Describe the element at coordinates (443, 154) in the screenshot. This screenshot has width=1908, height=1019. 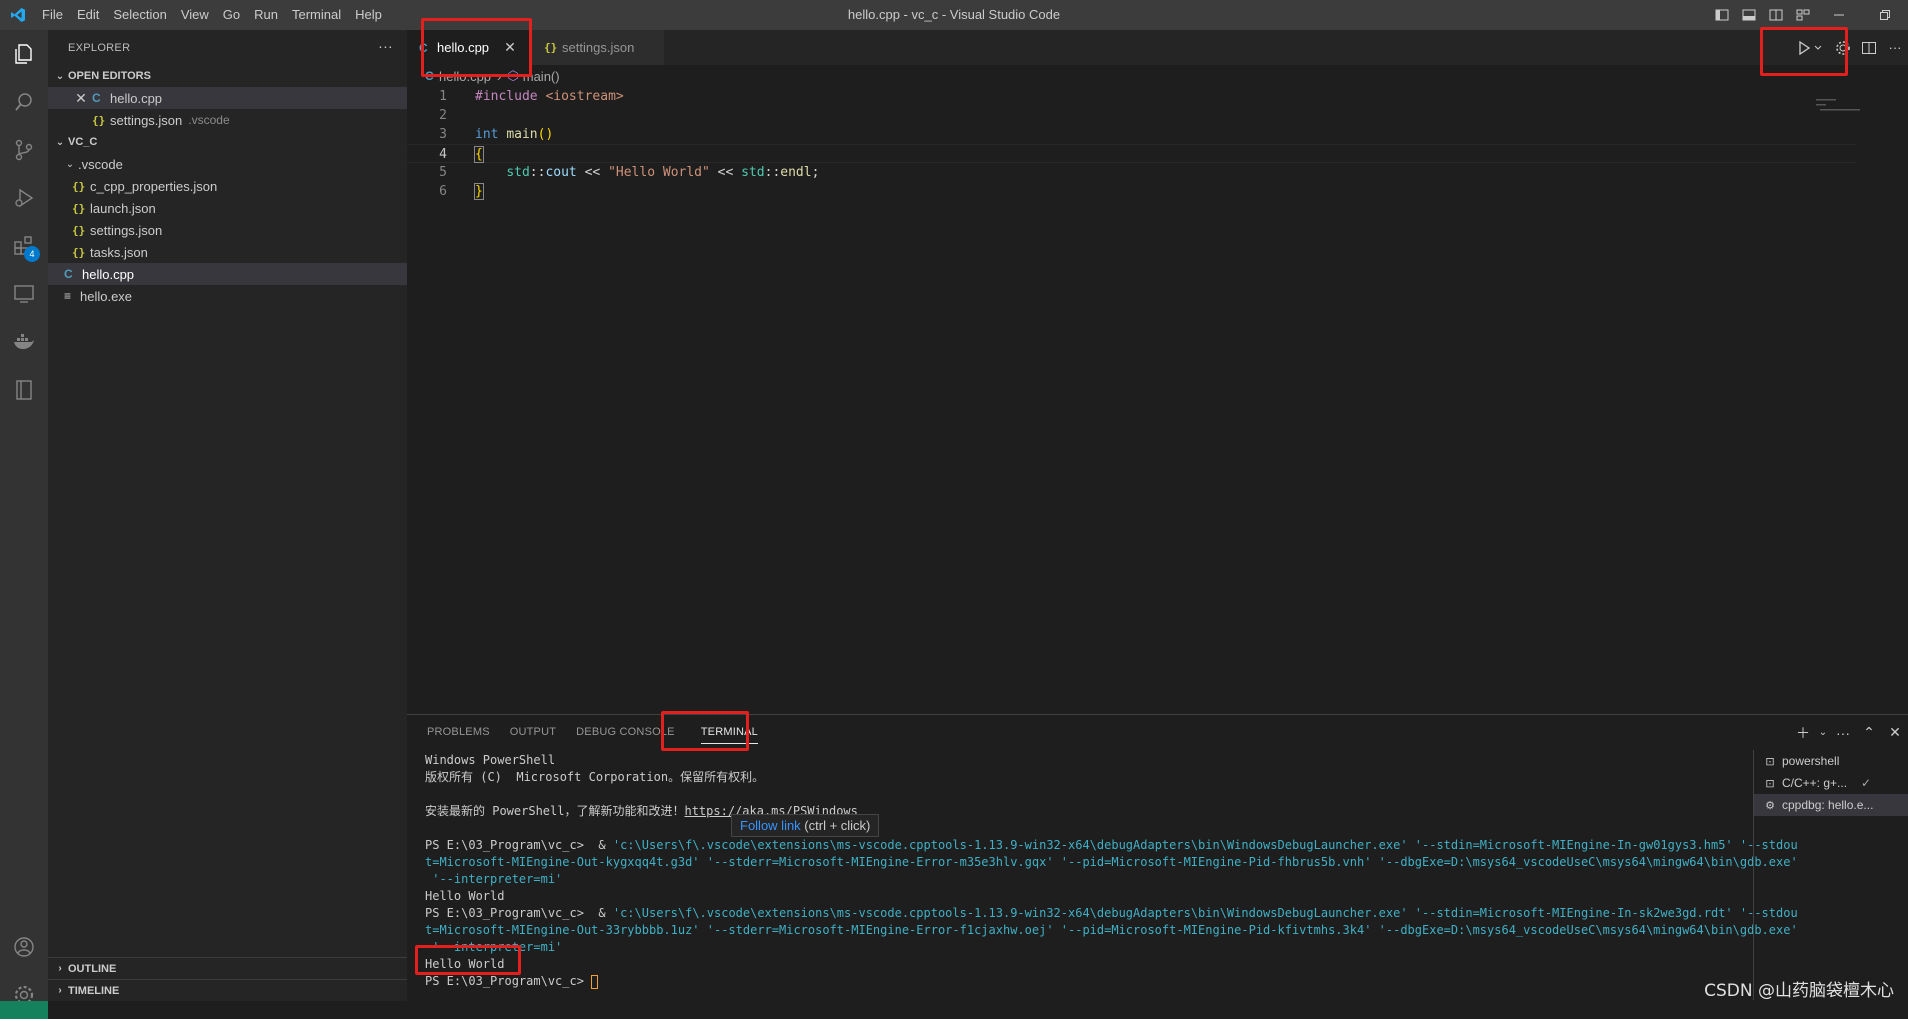
I see `line-number: 4` at that location.